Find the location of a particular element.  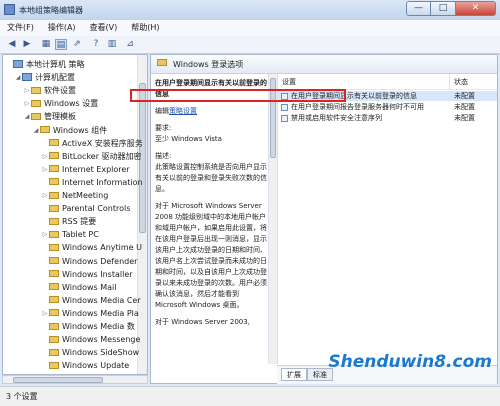

tree-item-label: Windows Media Cer is located at coordinates (101, 300).